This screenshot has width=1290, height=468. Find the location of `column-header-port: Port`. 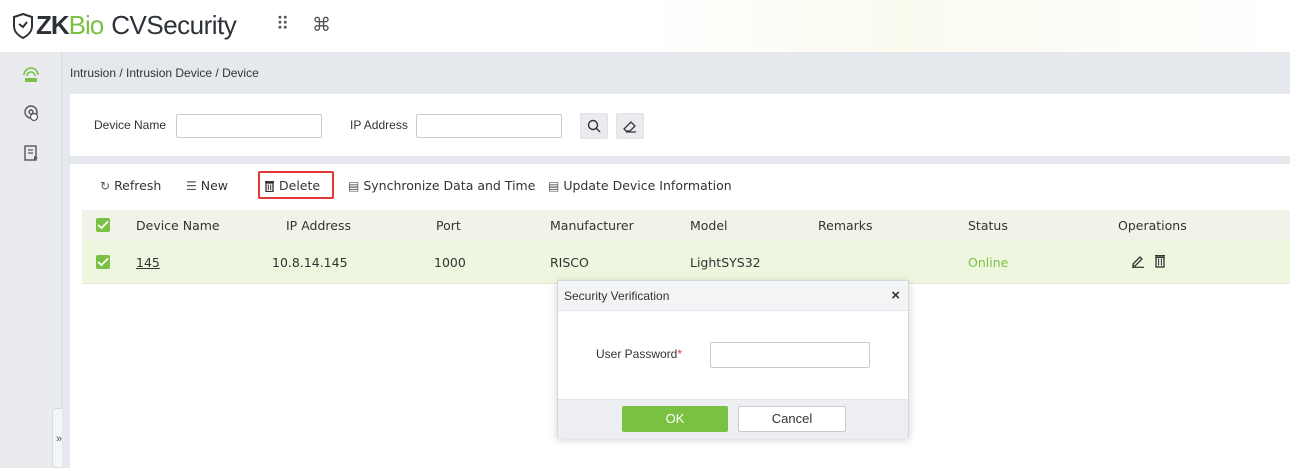

column-header-port: Port is located at coordinates (448, 225).